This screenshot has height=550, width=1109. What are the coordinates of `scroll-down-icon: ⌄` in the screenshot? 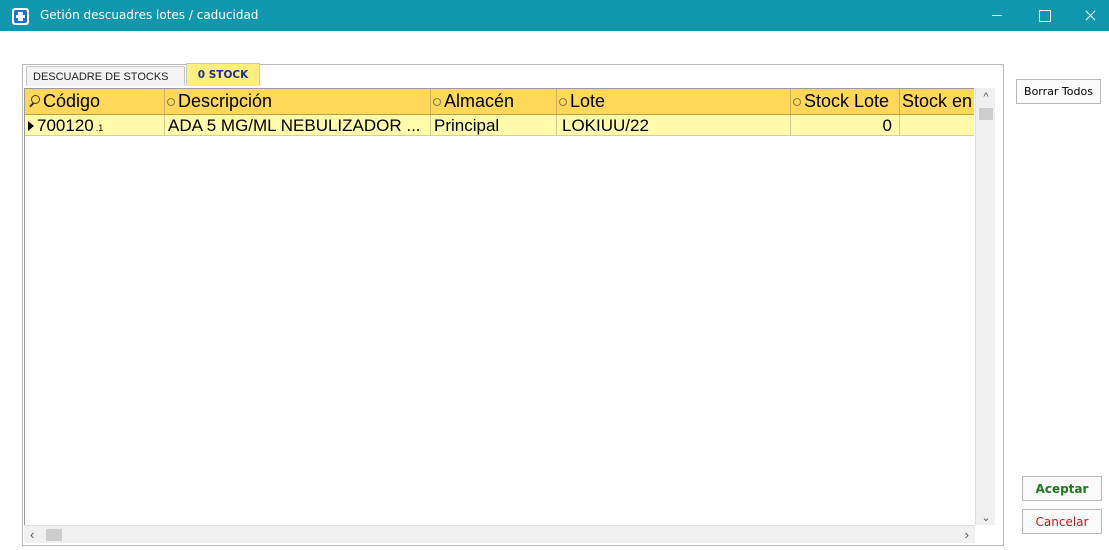 It's located at (986, 518).